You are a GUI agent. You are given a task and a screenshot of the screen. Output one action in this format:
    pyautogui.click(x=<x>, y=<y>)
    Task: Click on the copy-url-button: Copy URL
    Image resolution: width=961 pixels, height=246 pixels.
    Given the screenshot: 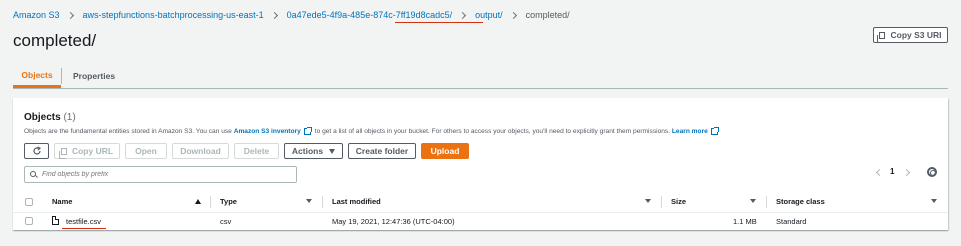 What is the action you would take?
    pyautogui.click(x=87, y=151)
    